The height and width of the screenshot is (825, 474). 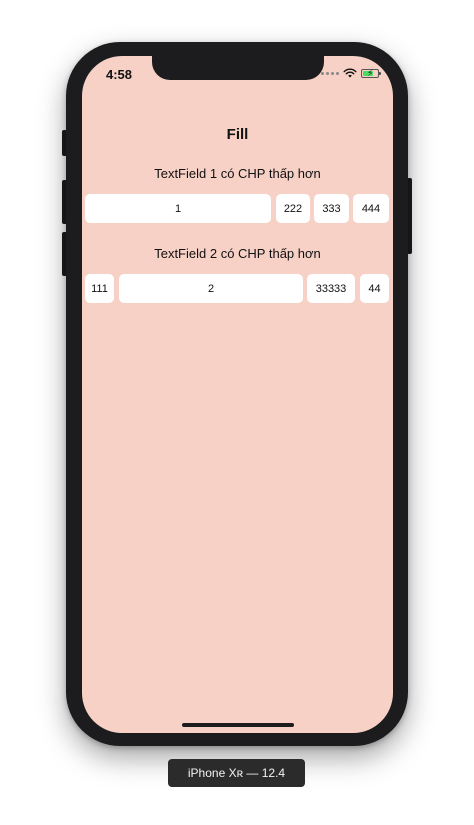 I want to click on text-field-222: 222, so click(x=293, y=208).